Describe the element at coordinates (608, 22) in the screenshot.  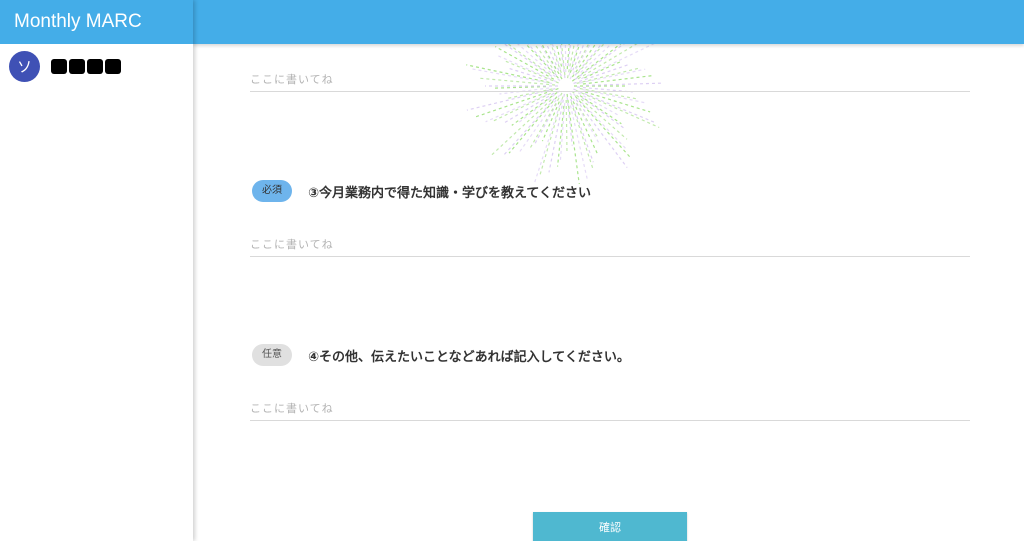
I see `top-app-bar` at that location.